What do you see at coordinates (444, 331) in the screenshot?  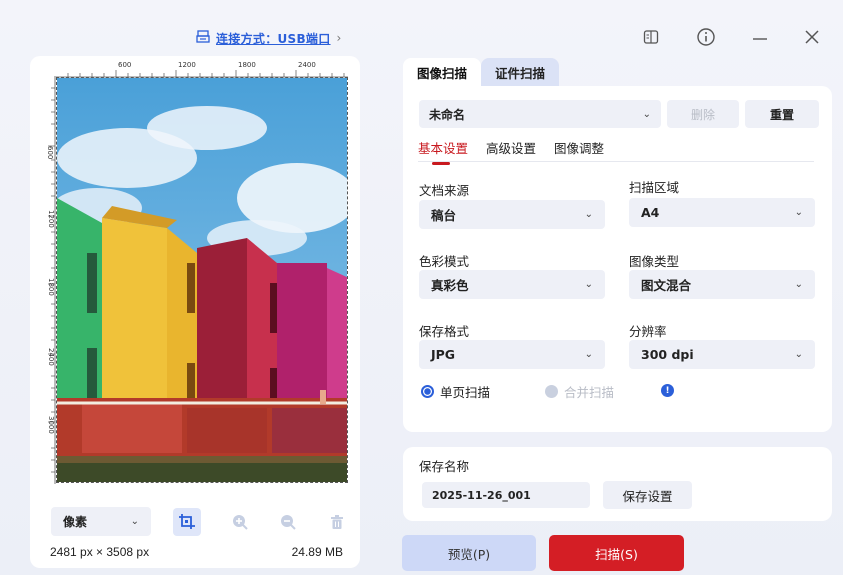 I see `save-format-label: 保存格式` at bounding box center [444, 331].